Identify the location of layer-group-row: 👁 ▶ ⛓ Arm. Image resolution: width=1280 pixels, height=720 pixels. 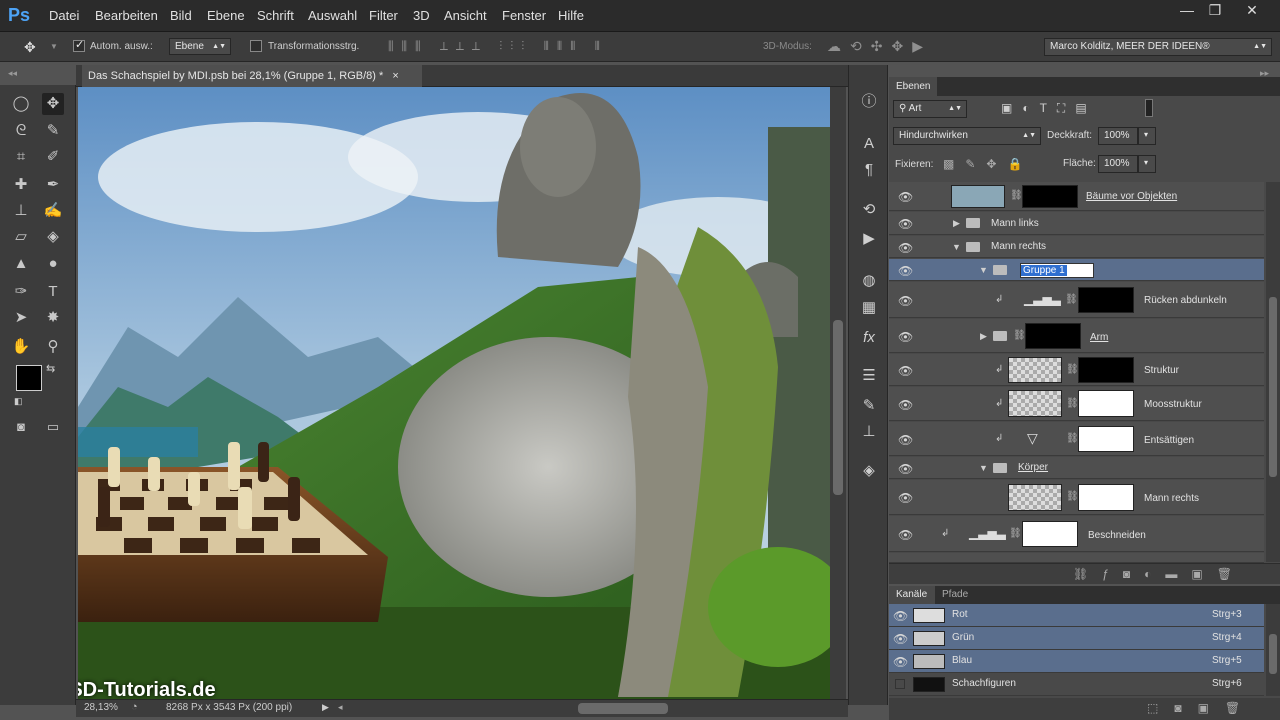
(1076, 336).